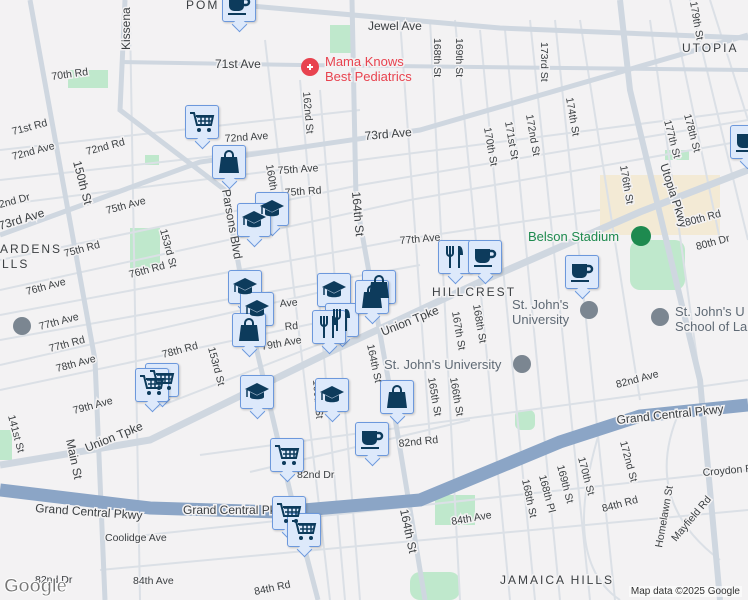 Image resolution: width=748 pixels, height=600 pixels. What do you see at coordinates (710, 311) in the screenshot?
I see `svg-text: St. John's U` at bounding box center [710, 311].